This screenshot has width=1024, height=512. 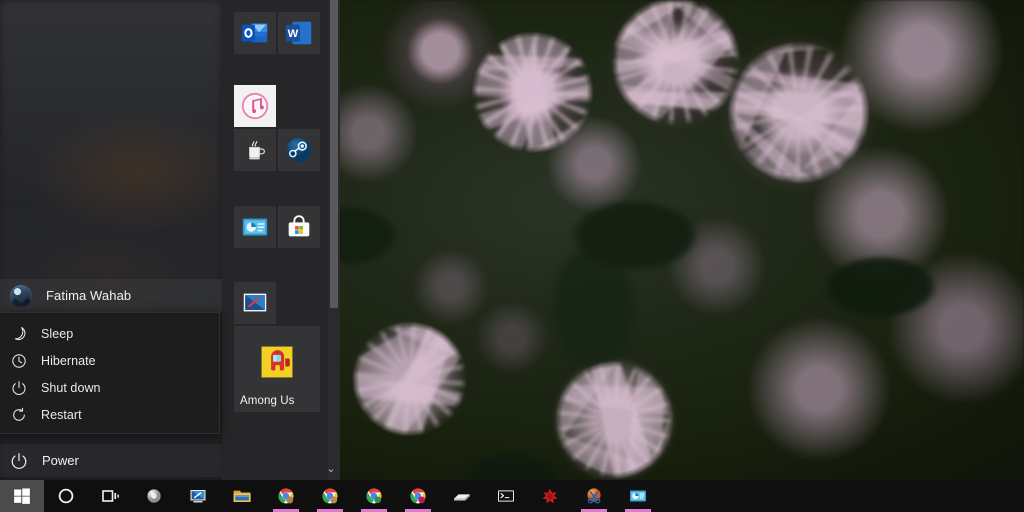 What do you see at coordinates (89, 295) in the screenshot?
I see `user-name-label: Fatima Wahab` at bounding box center [89, 295].